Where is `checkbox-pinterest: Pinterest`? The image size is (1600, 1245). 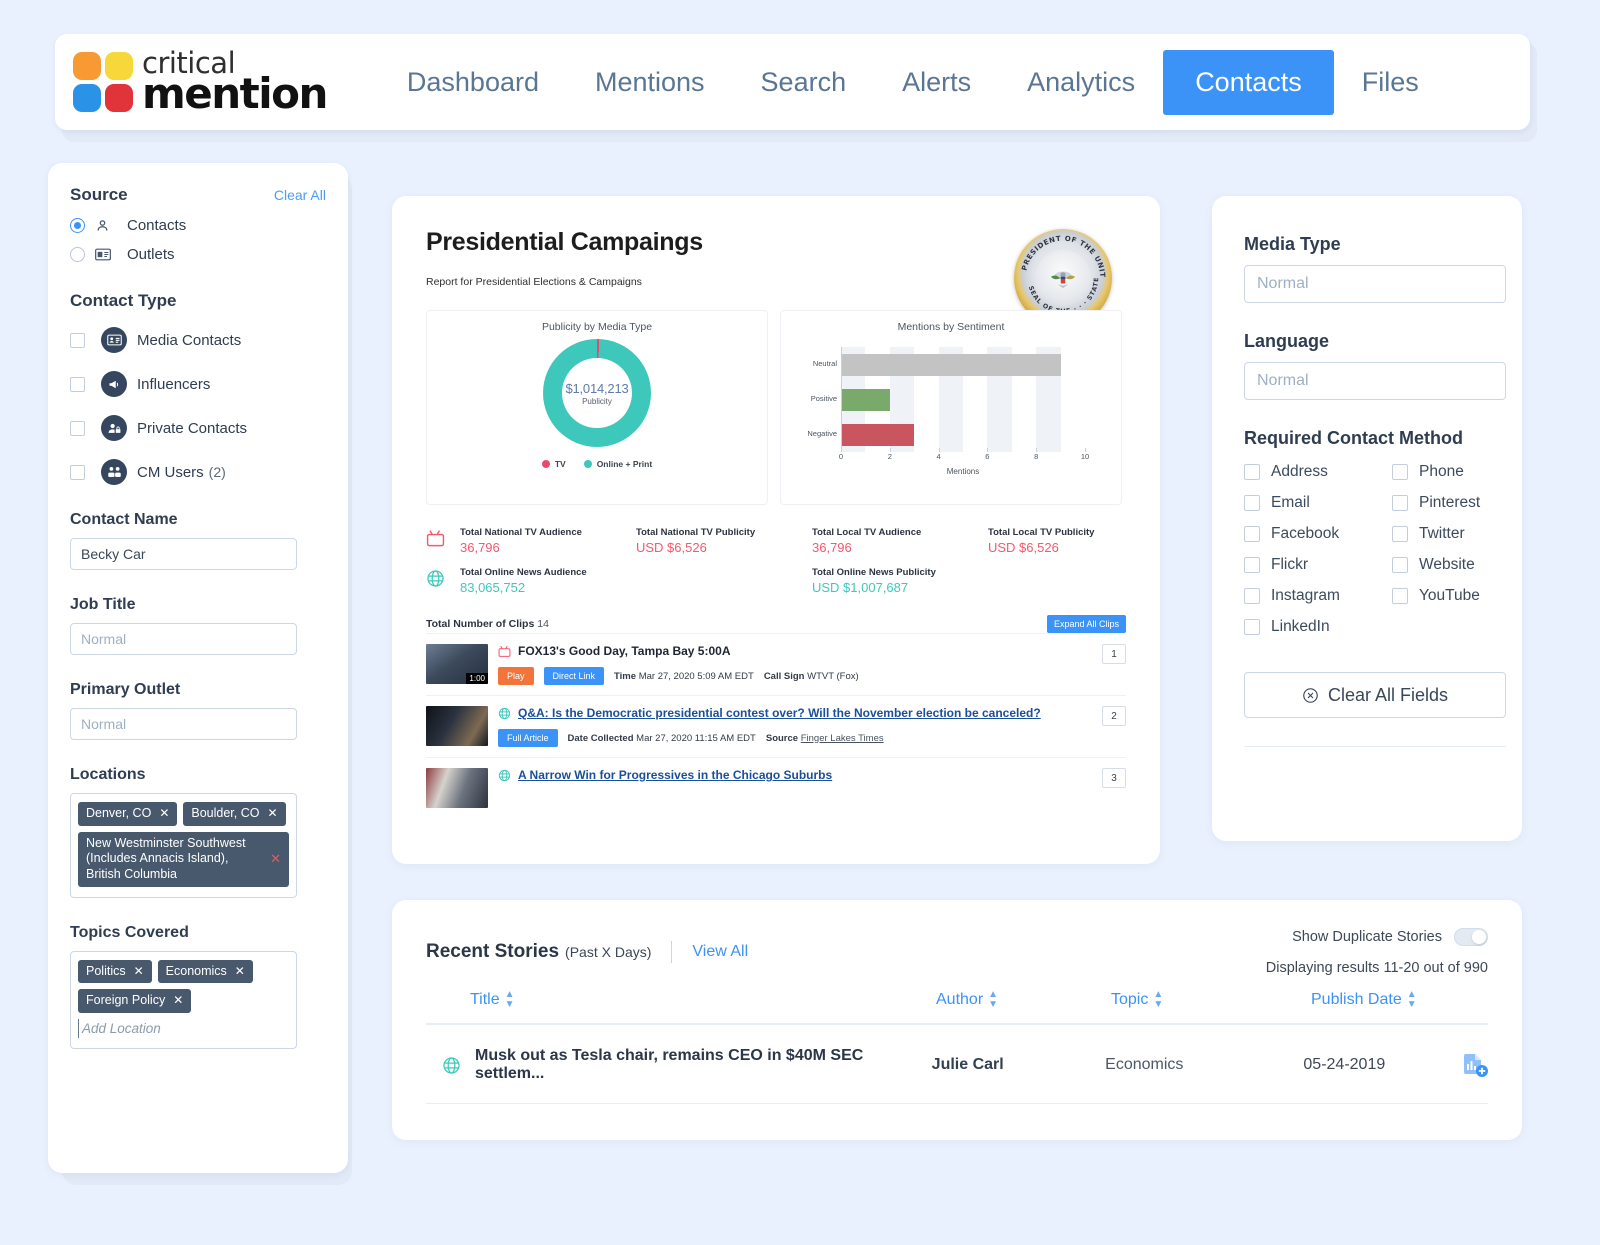
checkbox-pinterest: Pinterest is located at coordinates (1441, 503).